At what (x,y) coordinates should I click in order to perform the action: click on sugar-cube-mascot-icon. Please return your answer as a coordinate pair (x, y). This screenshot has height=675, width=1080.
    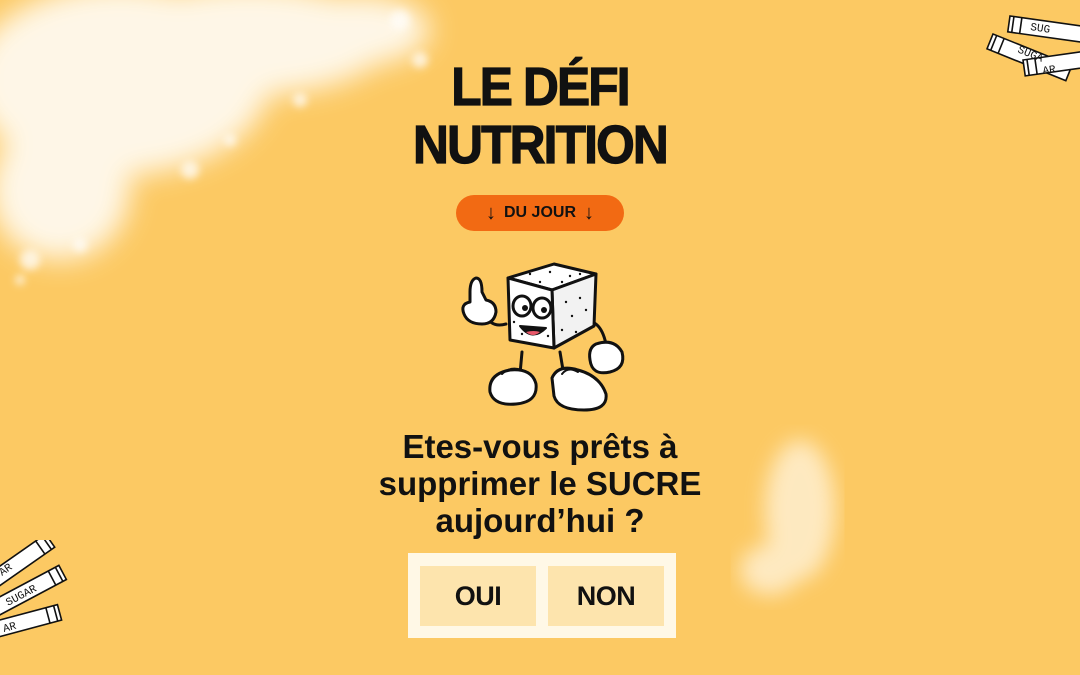
    Looking at the image, I should click on (543, 337).